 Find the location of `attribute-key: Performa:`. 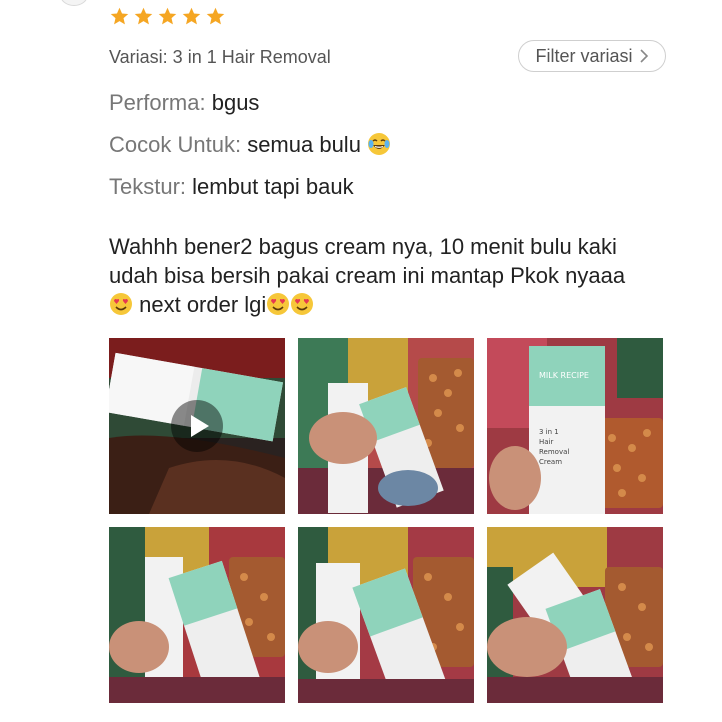

attribute-key: Performa: is located at coordinates (157, 102).